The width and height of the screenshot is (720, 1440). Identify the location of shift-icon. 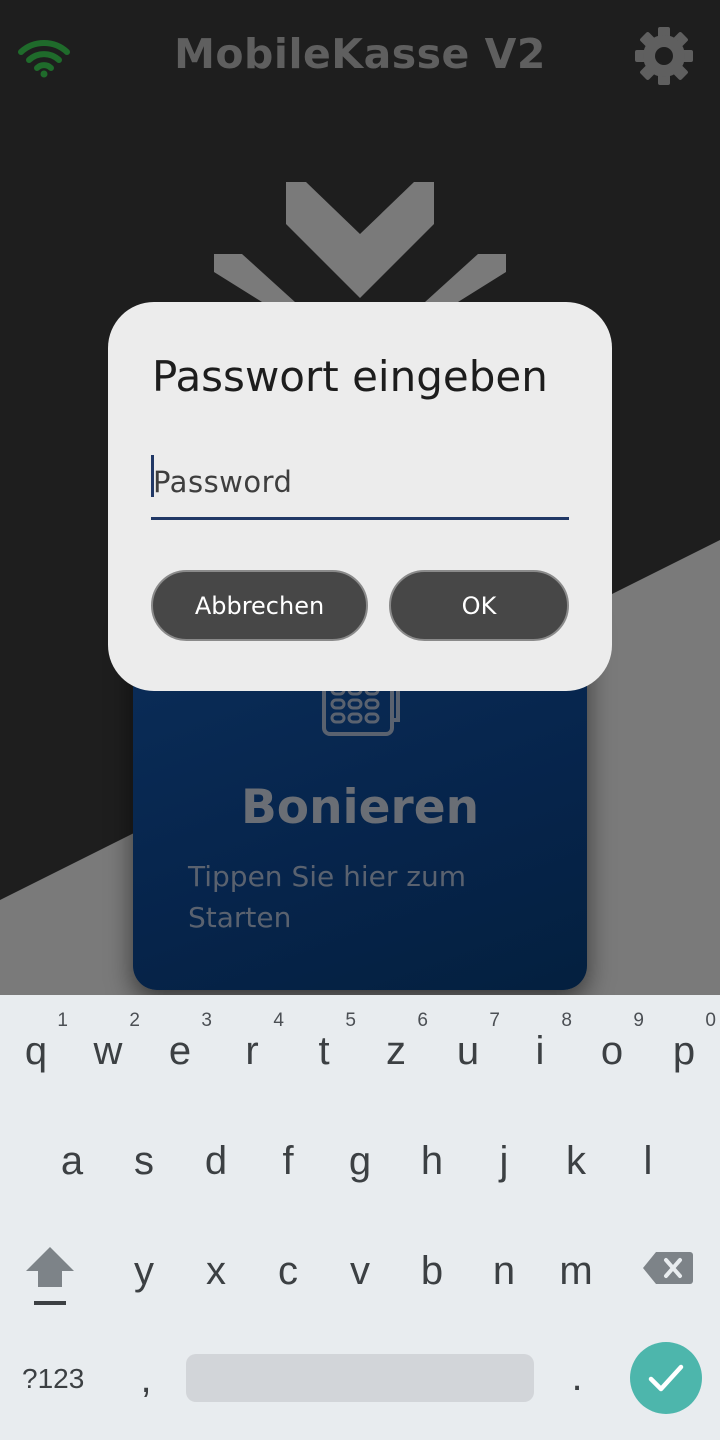
(50, 1276).